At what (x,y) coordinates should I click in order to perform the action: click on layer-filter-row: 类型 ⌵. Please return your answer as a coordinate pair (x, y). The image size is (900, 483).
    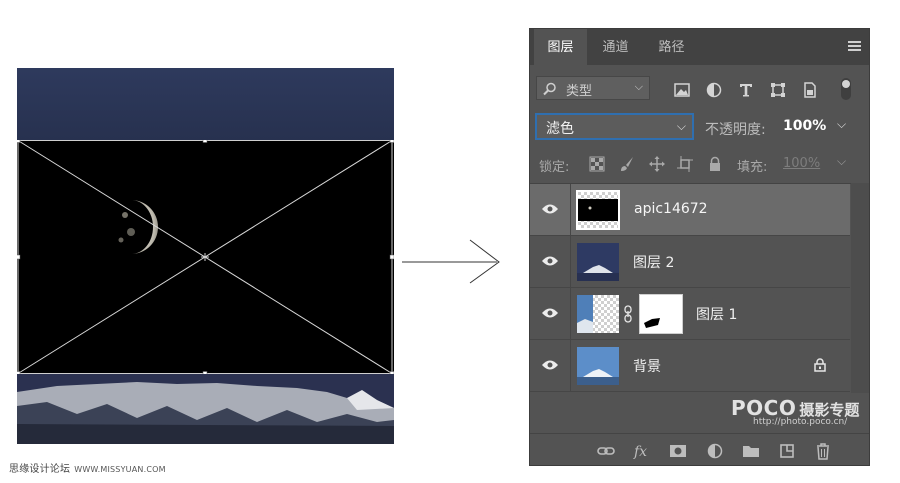
    Looking at the image, I should click on (699, 88).